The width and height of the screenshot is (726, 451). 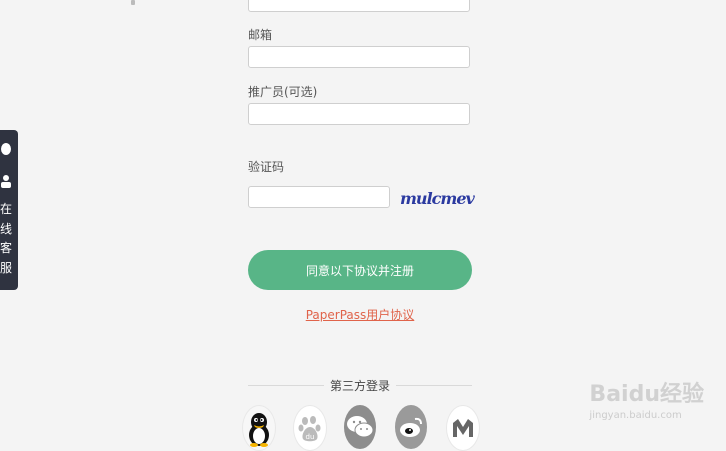 What do you see at coordinates (360, 314) in the screenshot?
I see `agreement-link: PaperPass用户协议` at bounding box center [360, 314].